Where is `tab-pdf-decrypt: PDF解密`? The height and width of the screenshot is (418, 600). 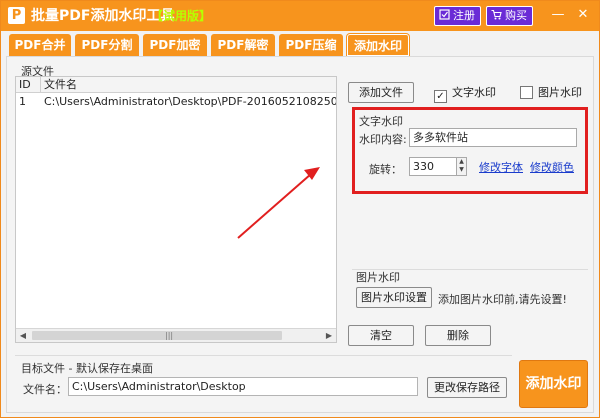 tab-pdf-decrypt: PDF解密 is located at coordinates (243, 45).